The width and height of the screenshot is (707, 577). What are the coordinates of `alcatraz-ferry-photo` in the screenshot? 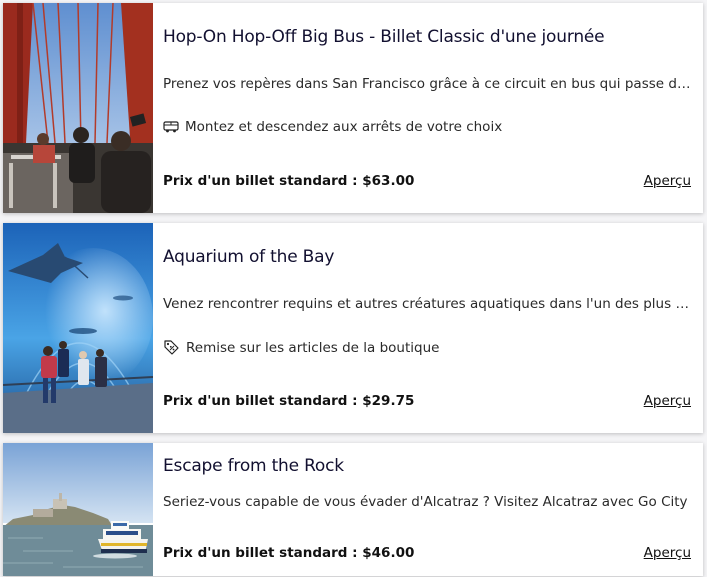 It's located at (78, 509).